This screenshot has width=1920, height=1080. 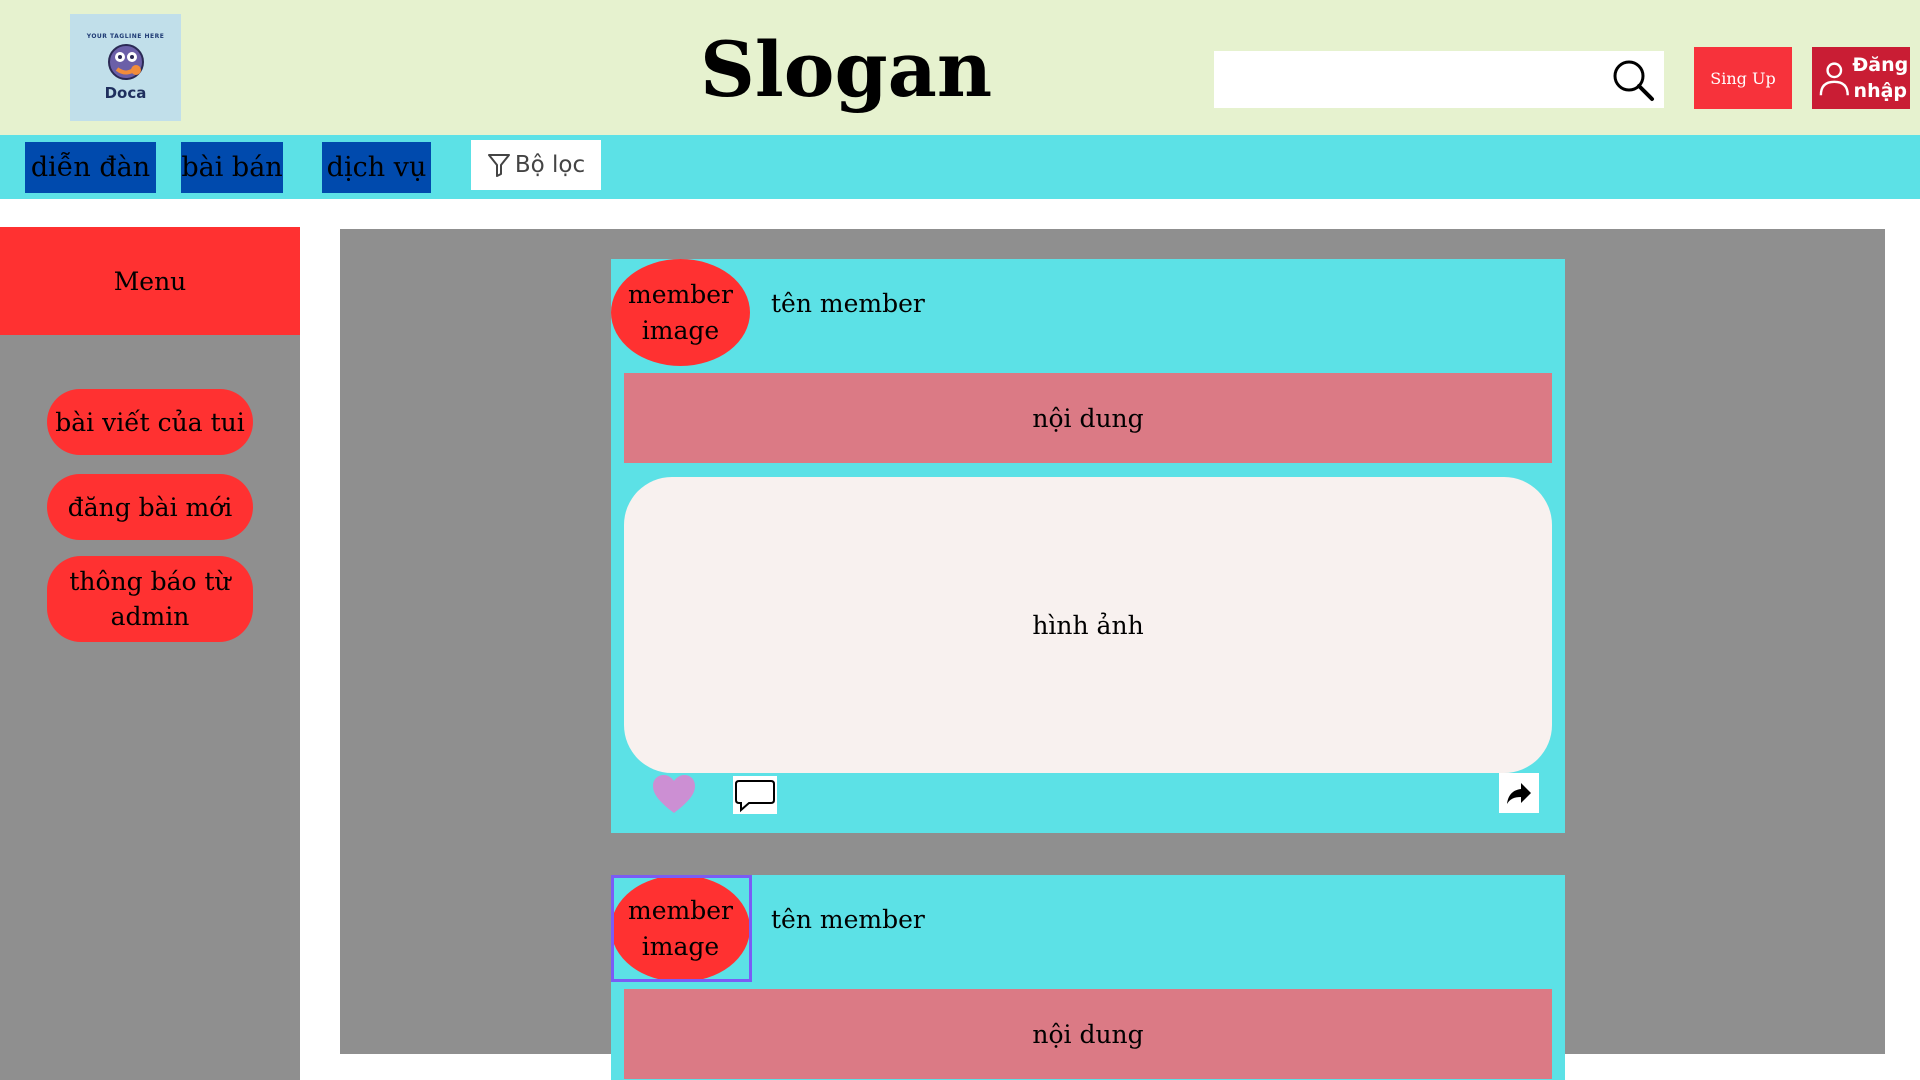 I want to click on comment-icon, so click(x=755, y=795).